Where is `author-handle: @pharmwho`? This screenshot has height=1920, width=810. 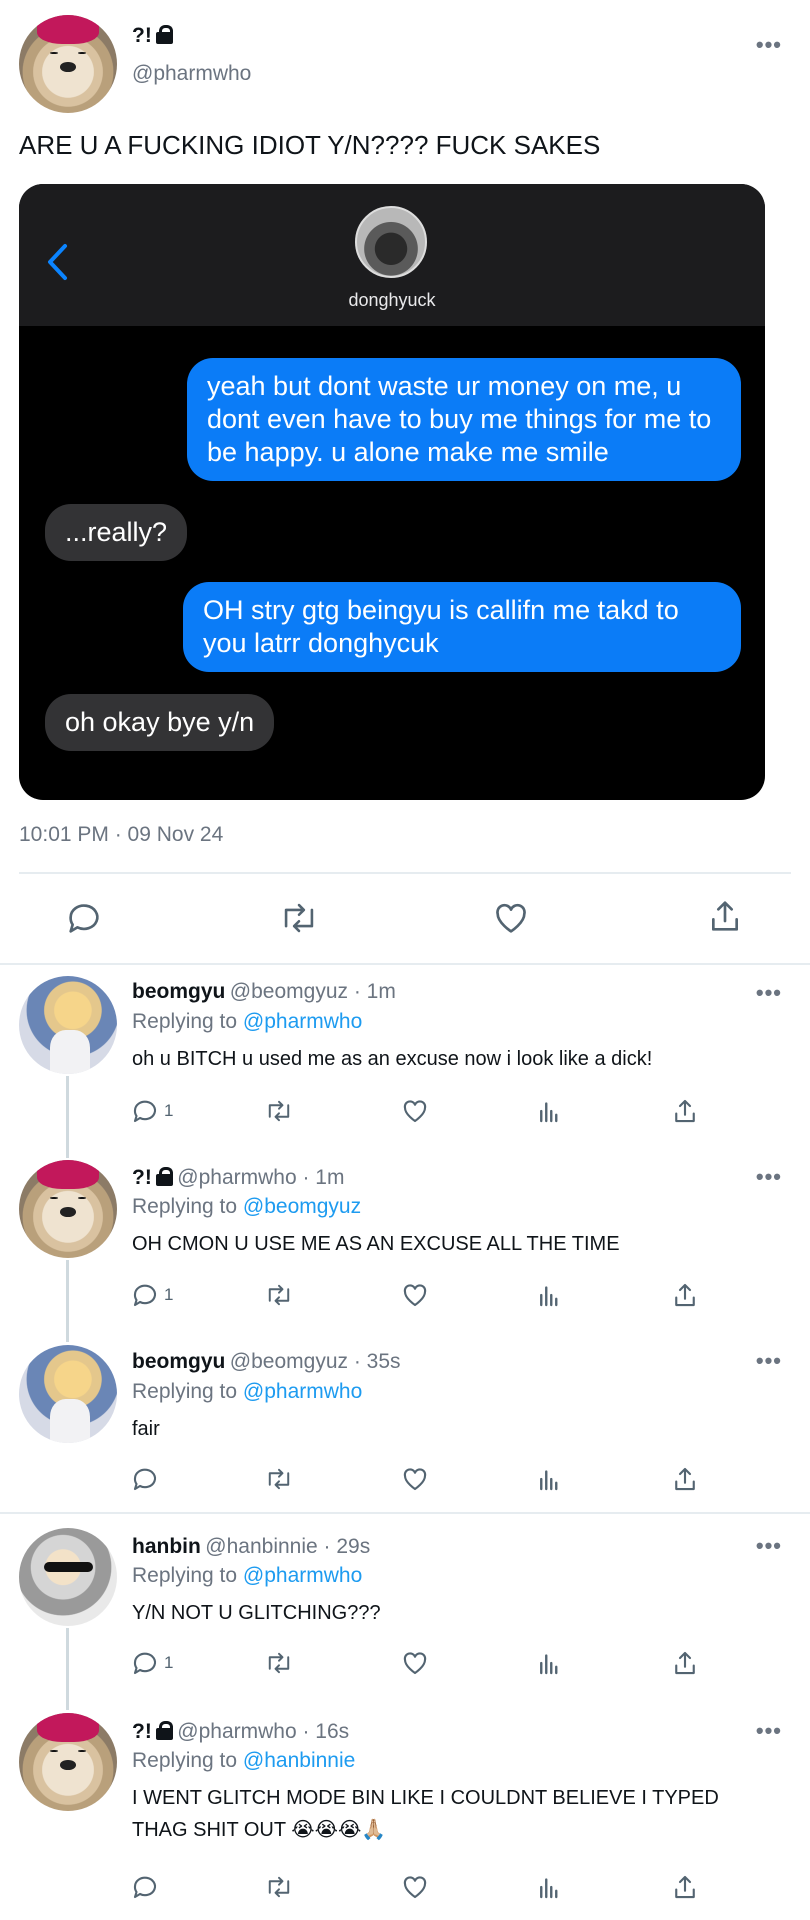
author-handle: @pharmwho is located at coordinates (191, 74).